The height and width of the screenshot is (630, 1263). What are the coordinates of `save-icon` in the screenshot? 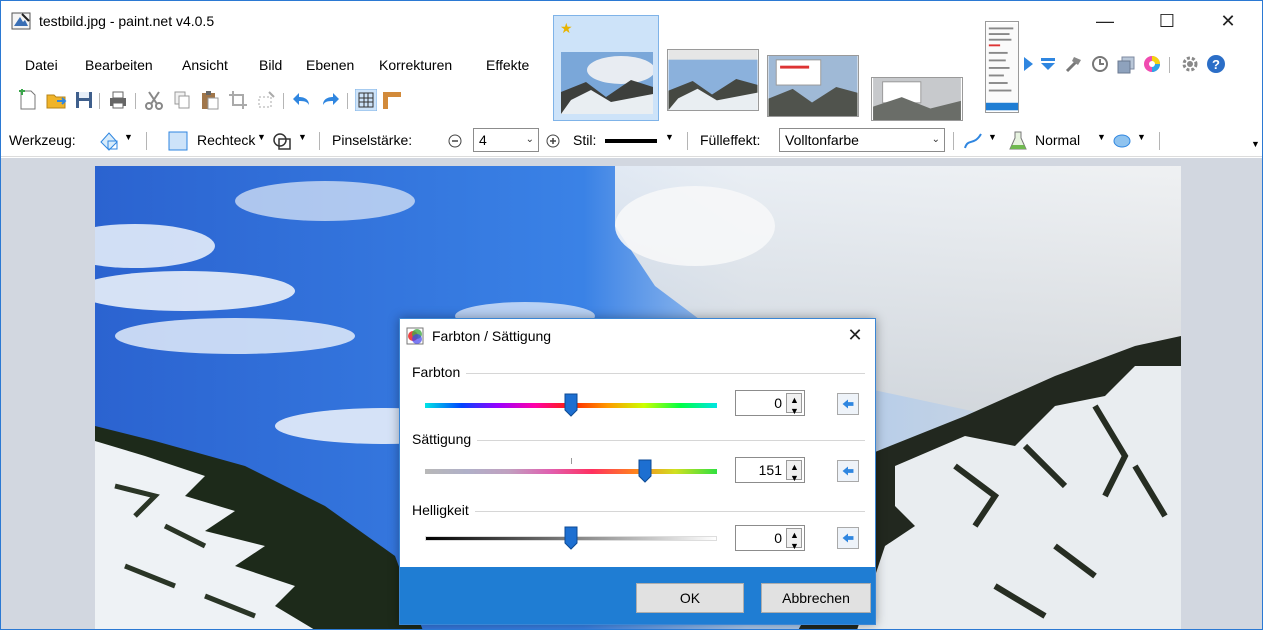 It's located at (84, 100).